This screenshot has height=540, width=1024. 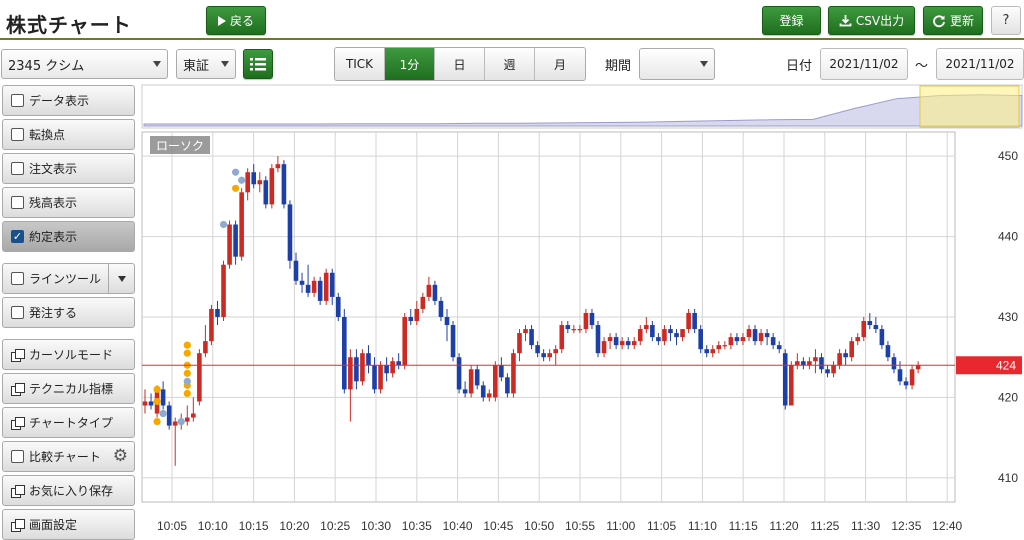 I want to click on gear-icon: ⚙, so click(x=120, y=456).